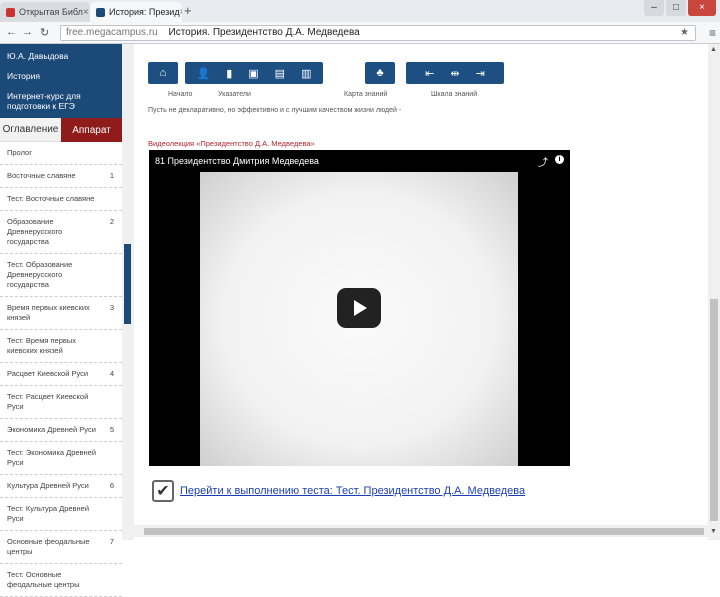  I want to click on sidebar-item-number: 6, so click(111, 485).